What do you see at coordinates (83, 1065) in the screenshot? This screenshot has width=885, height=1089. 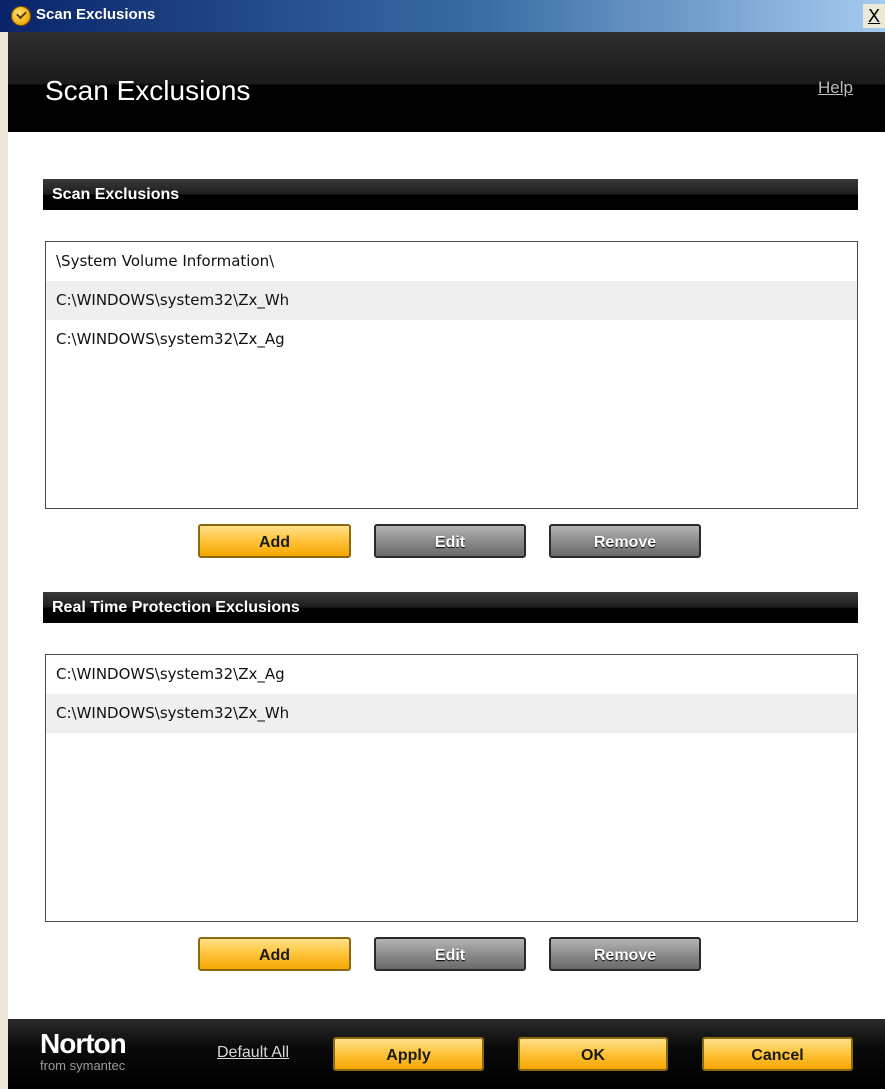 I see `logo-tagline: from symantec` at bounding box center [83, 1065].